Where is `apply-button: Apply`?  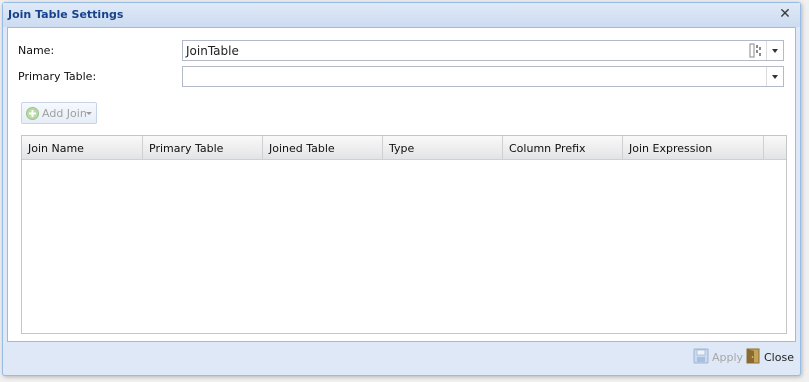 apply-button: Apply is located at coordinates (718, 357).